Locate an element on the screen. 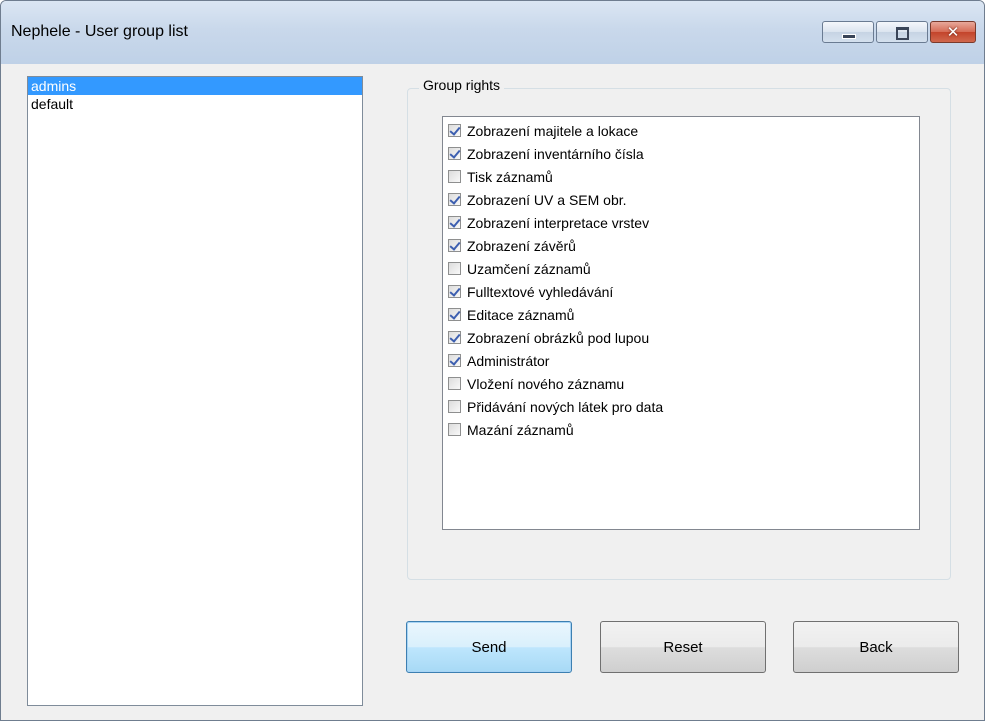 Image resolution: width=985 pixels, height=721 pixels. group-rights-legend: Group rights is located at coordinates (462, 85).